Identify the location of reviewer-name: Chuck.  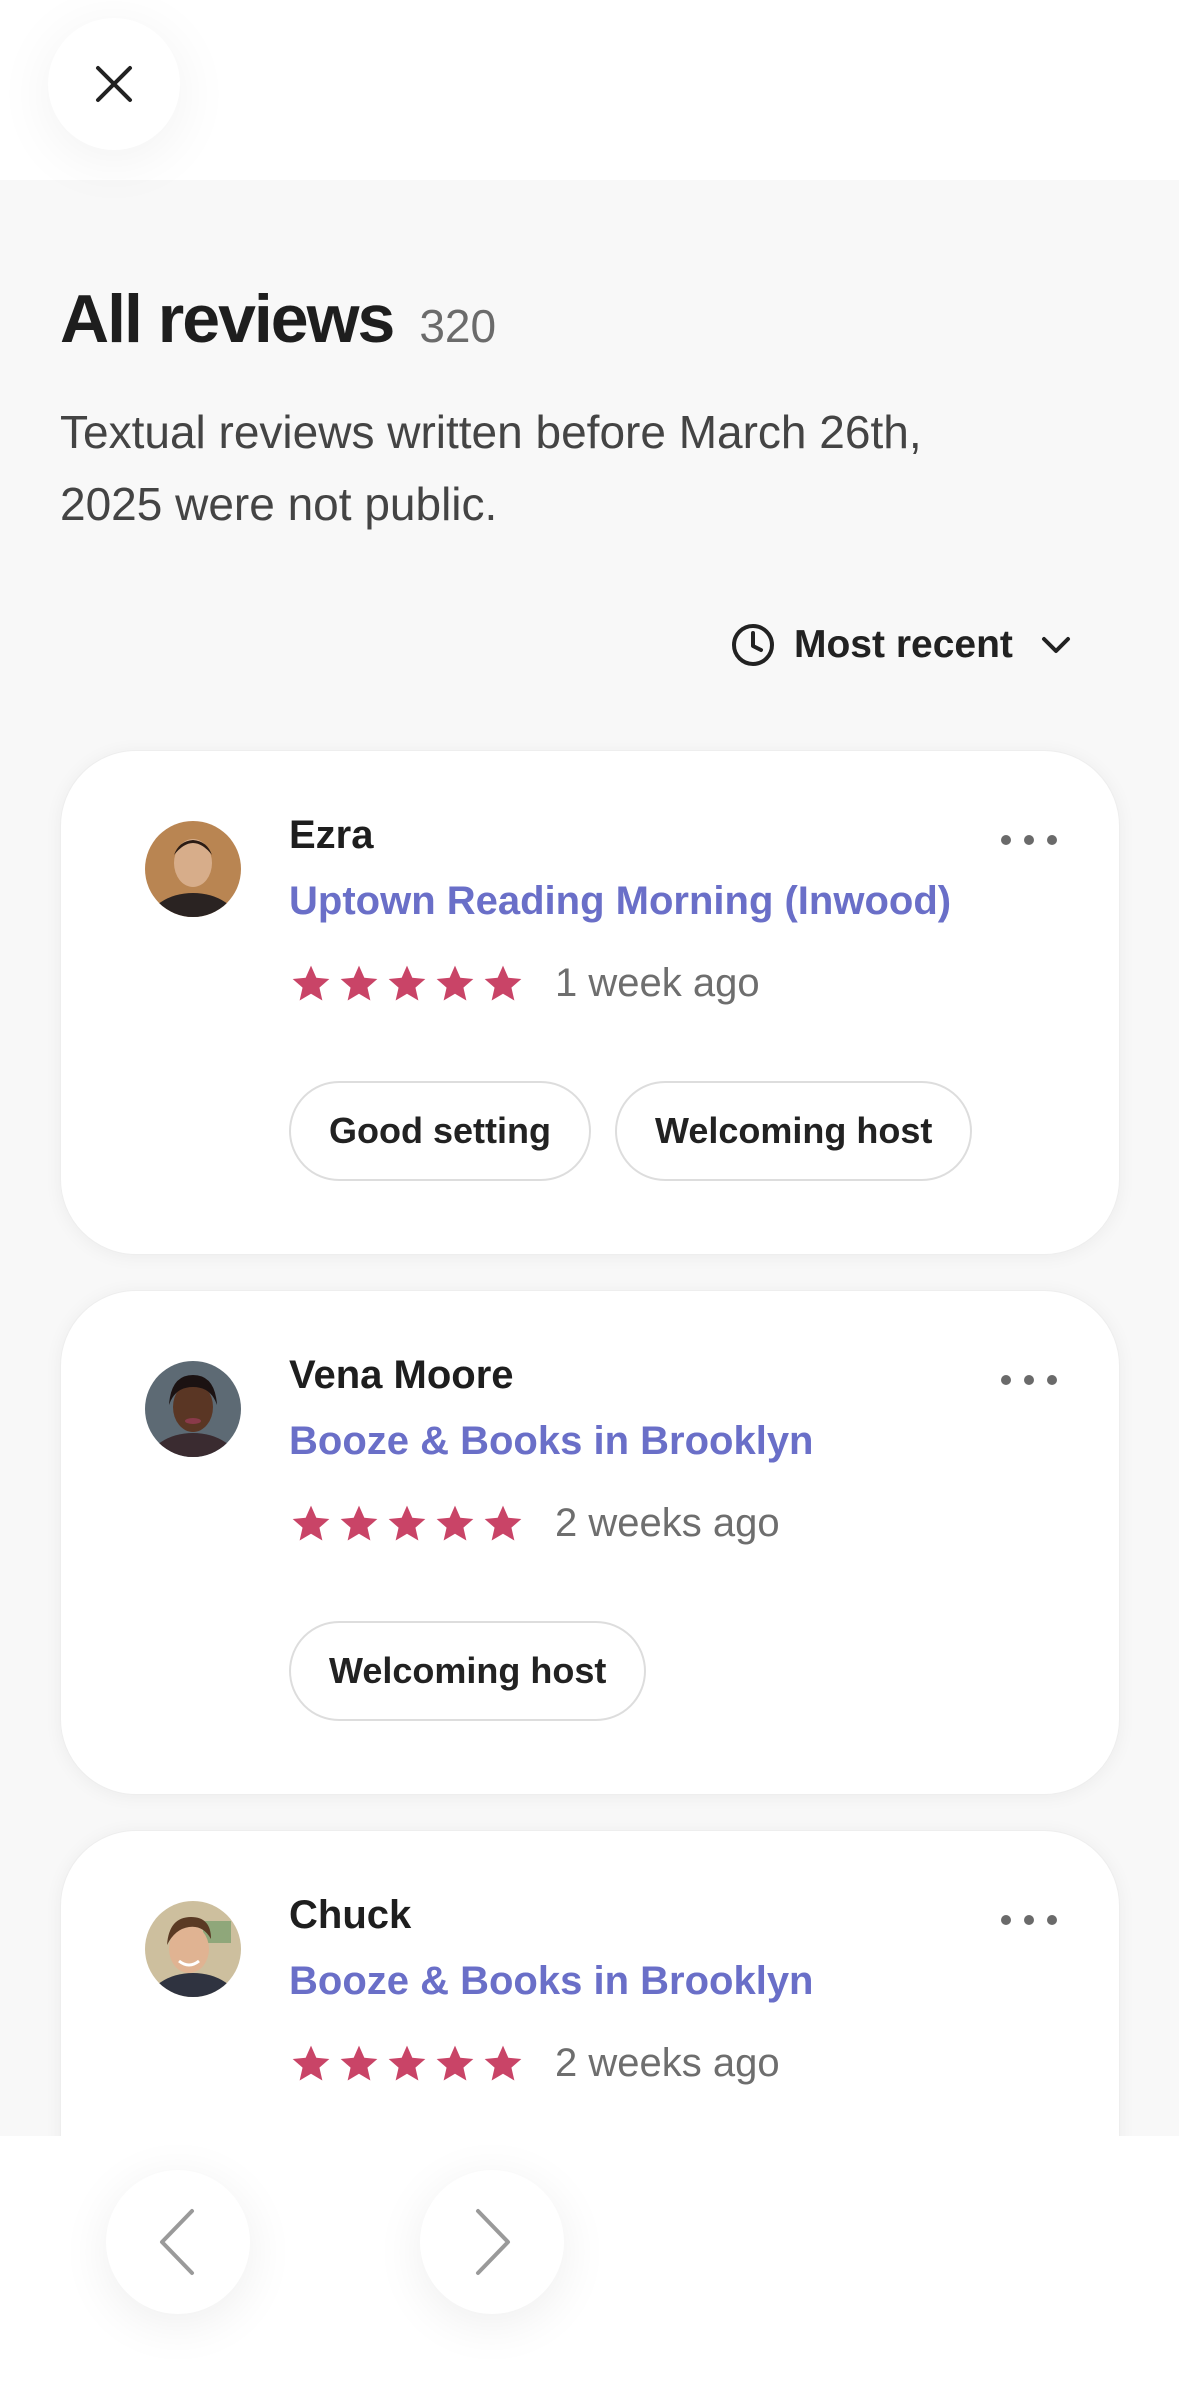
(350, 1915).